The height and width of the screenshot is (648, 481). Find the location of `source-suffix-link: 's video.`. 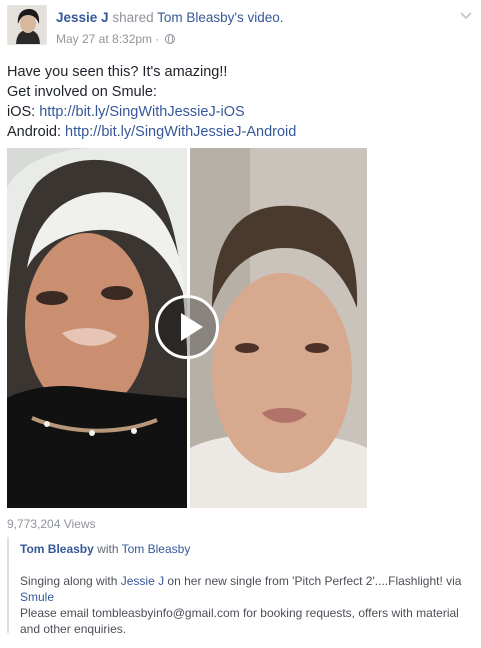

source-suffix-link: 's video. is located at coordinates (258, 17).